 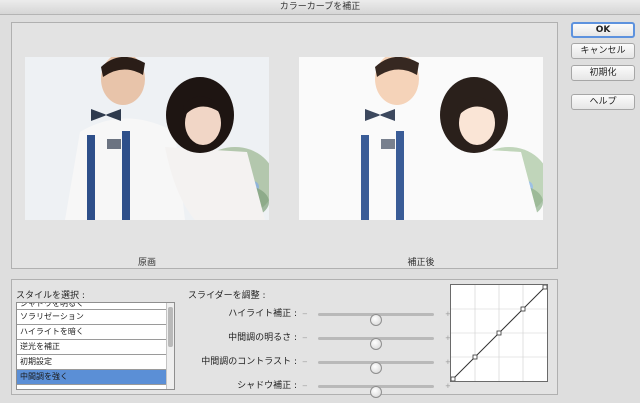 I want to click on highlight-slider-track, so click(x=376, y=319).